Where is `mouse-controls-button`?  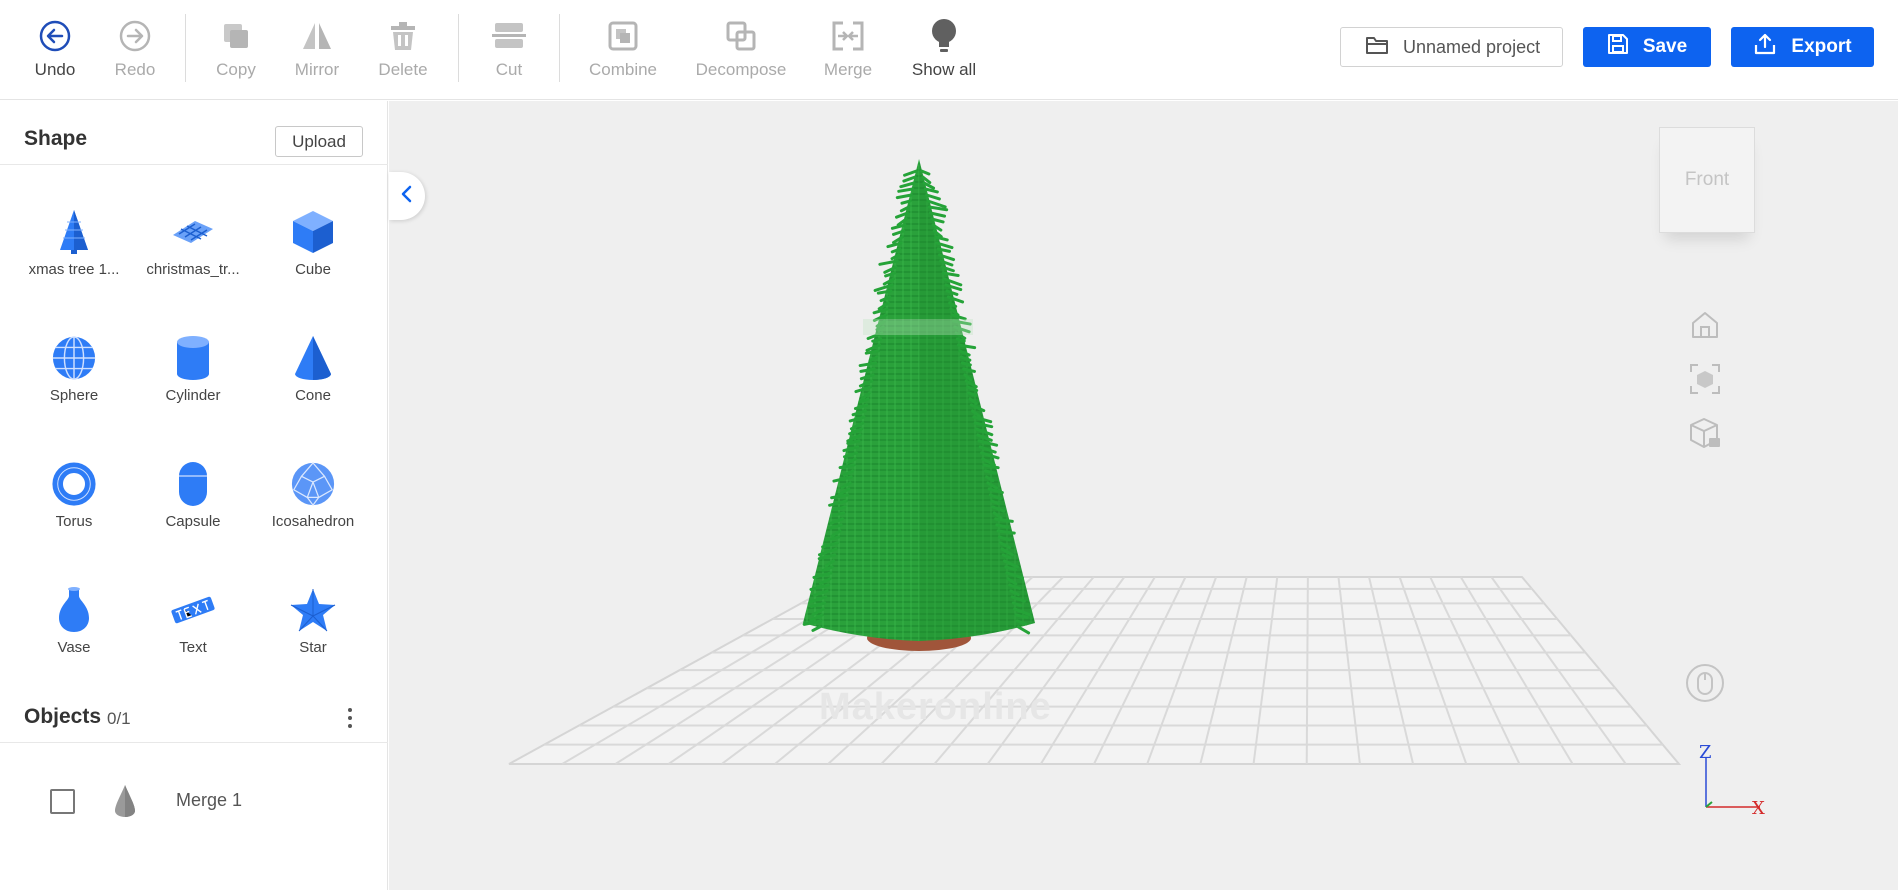
mouse-controls-button is located at coordinates (1705, 685).